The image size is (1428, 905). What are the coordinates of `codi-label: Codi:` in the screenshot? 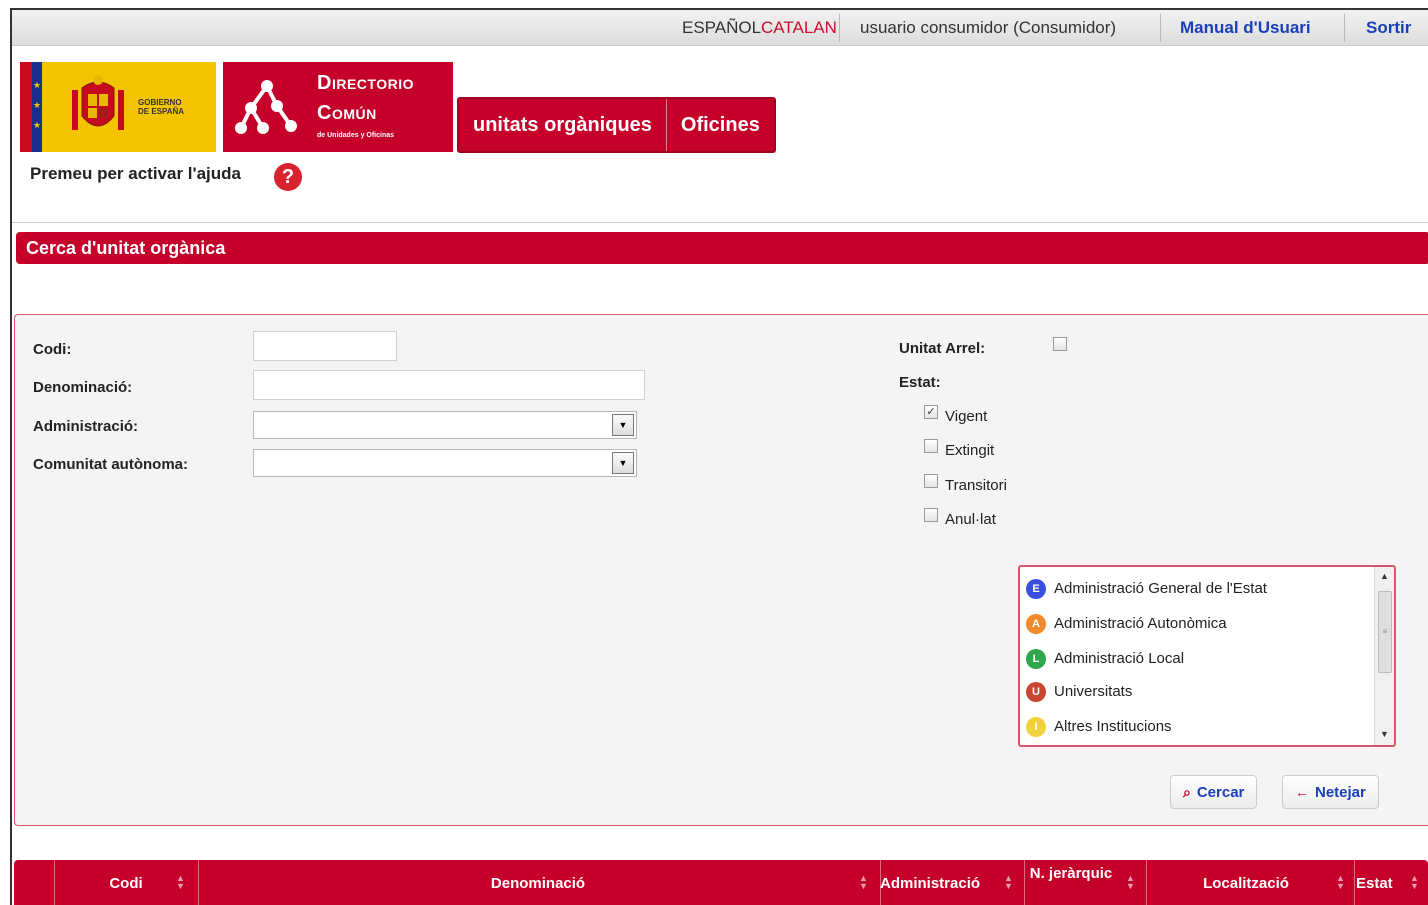 It's located at (52, 349).